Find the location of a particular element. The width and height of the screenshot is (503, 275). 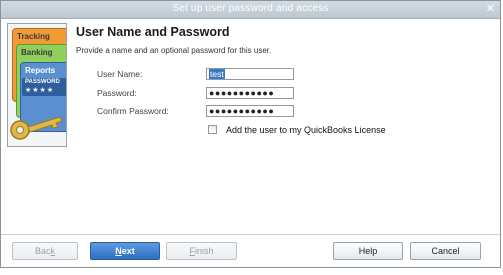

back-button: Back is located at coordinates (45, 251).